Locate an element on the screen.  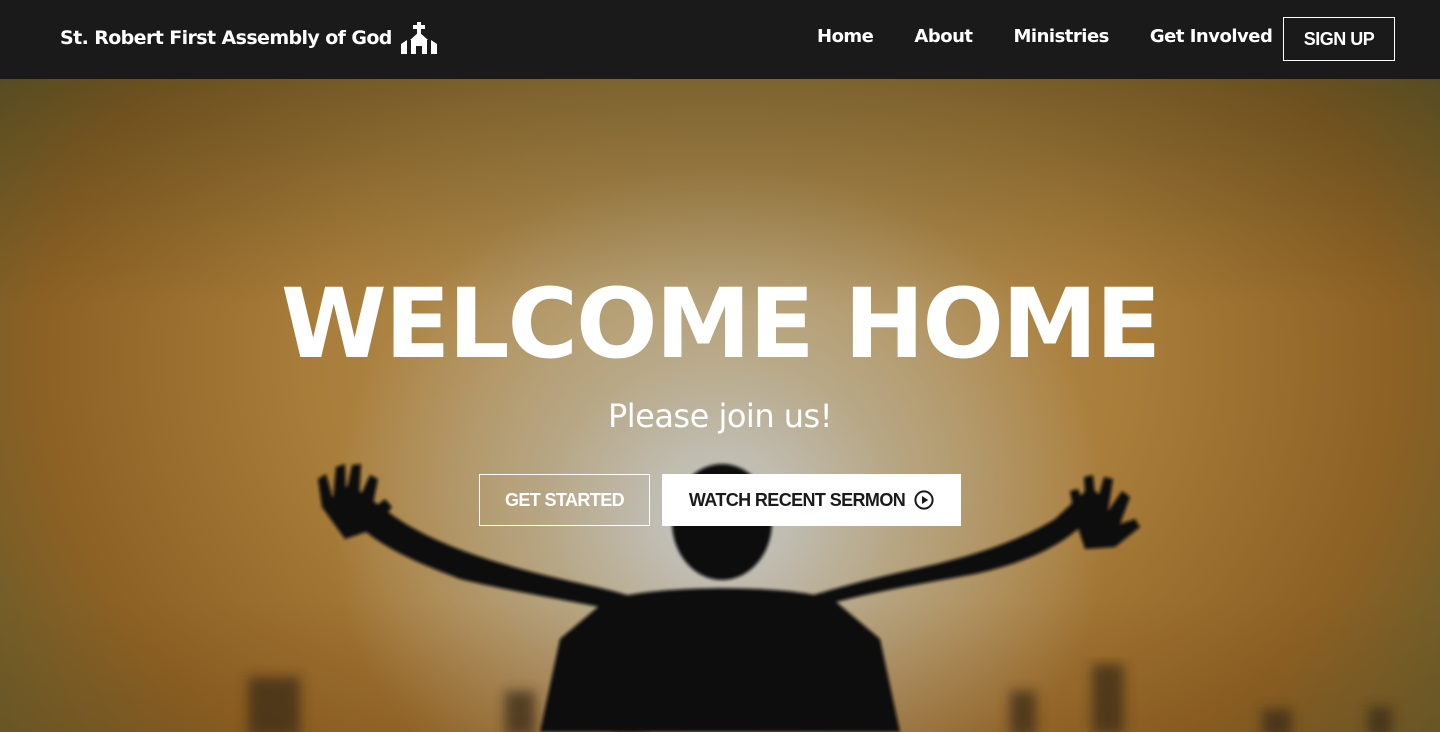
hero-title: WELCOME HOME is located at coordinates (720, 324).